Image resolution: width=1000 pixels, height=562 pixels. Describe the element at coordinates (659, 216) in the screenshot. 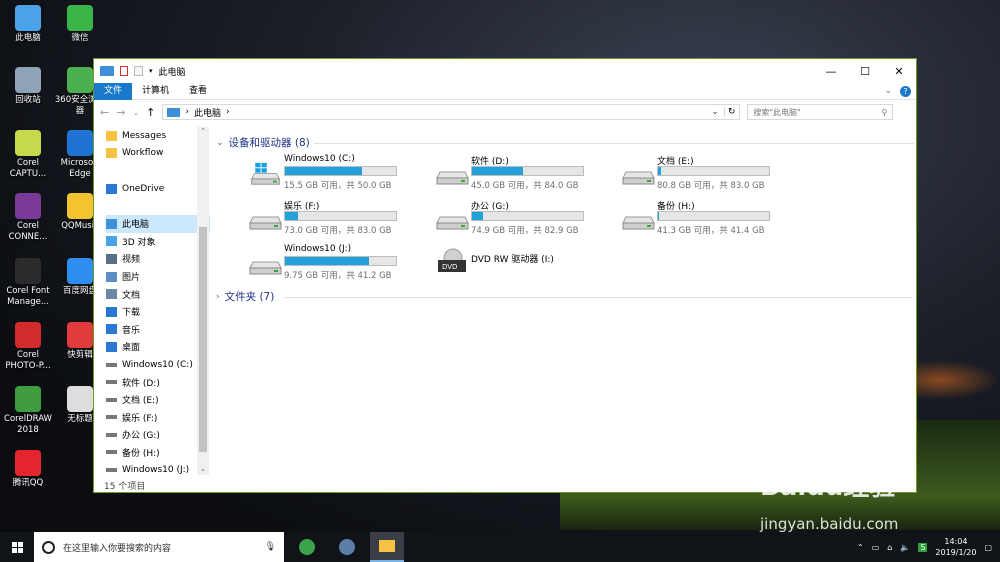

I see `drive-usage-fill` at that location.